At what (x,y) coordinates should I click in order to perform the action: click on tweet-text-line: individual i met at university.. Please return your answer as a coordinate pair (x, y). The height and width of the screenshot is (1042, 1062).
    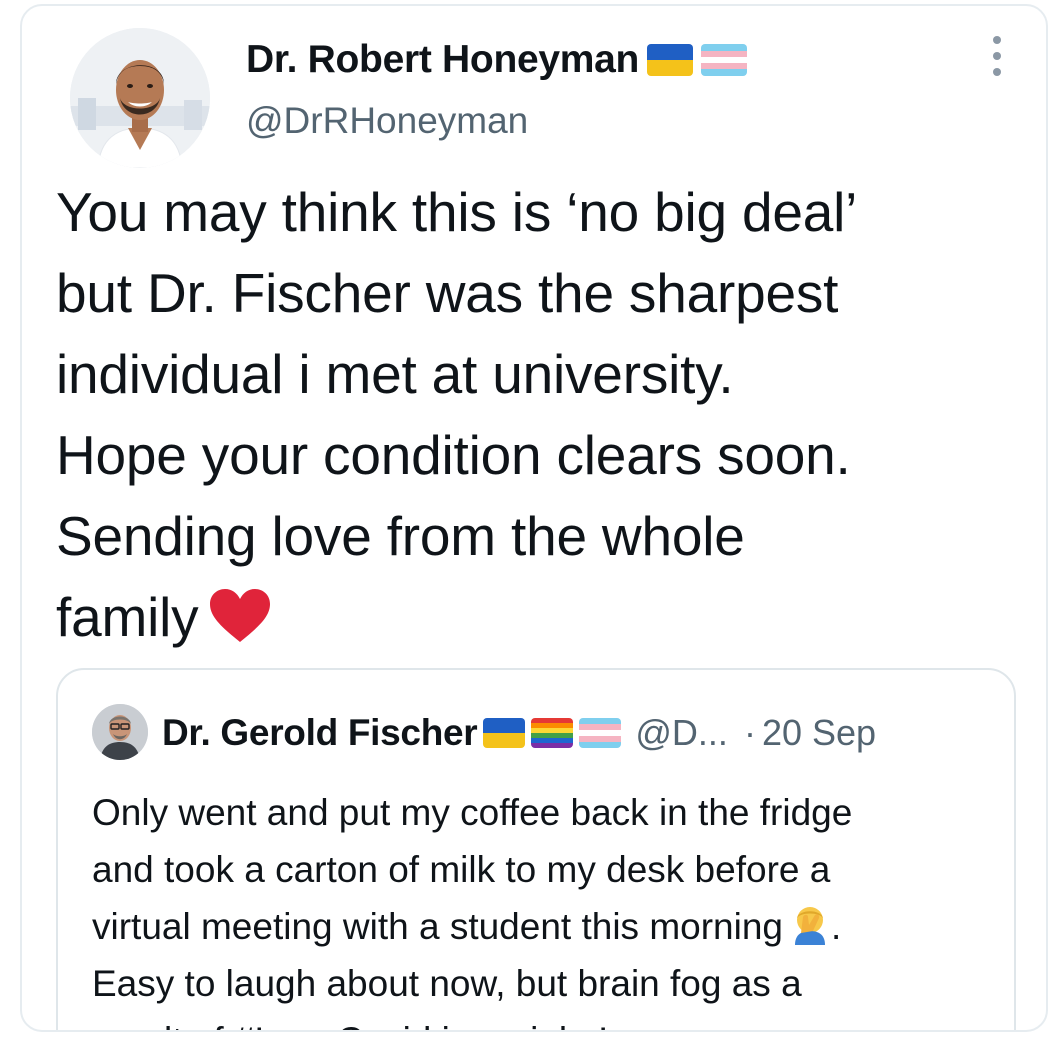
    Looking at the image, I should click on (395, 374).